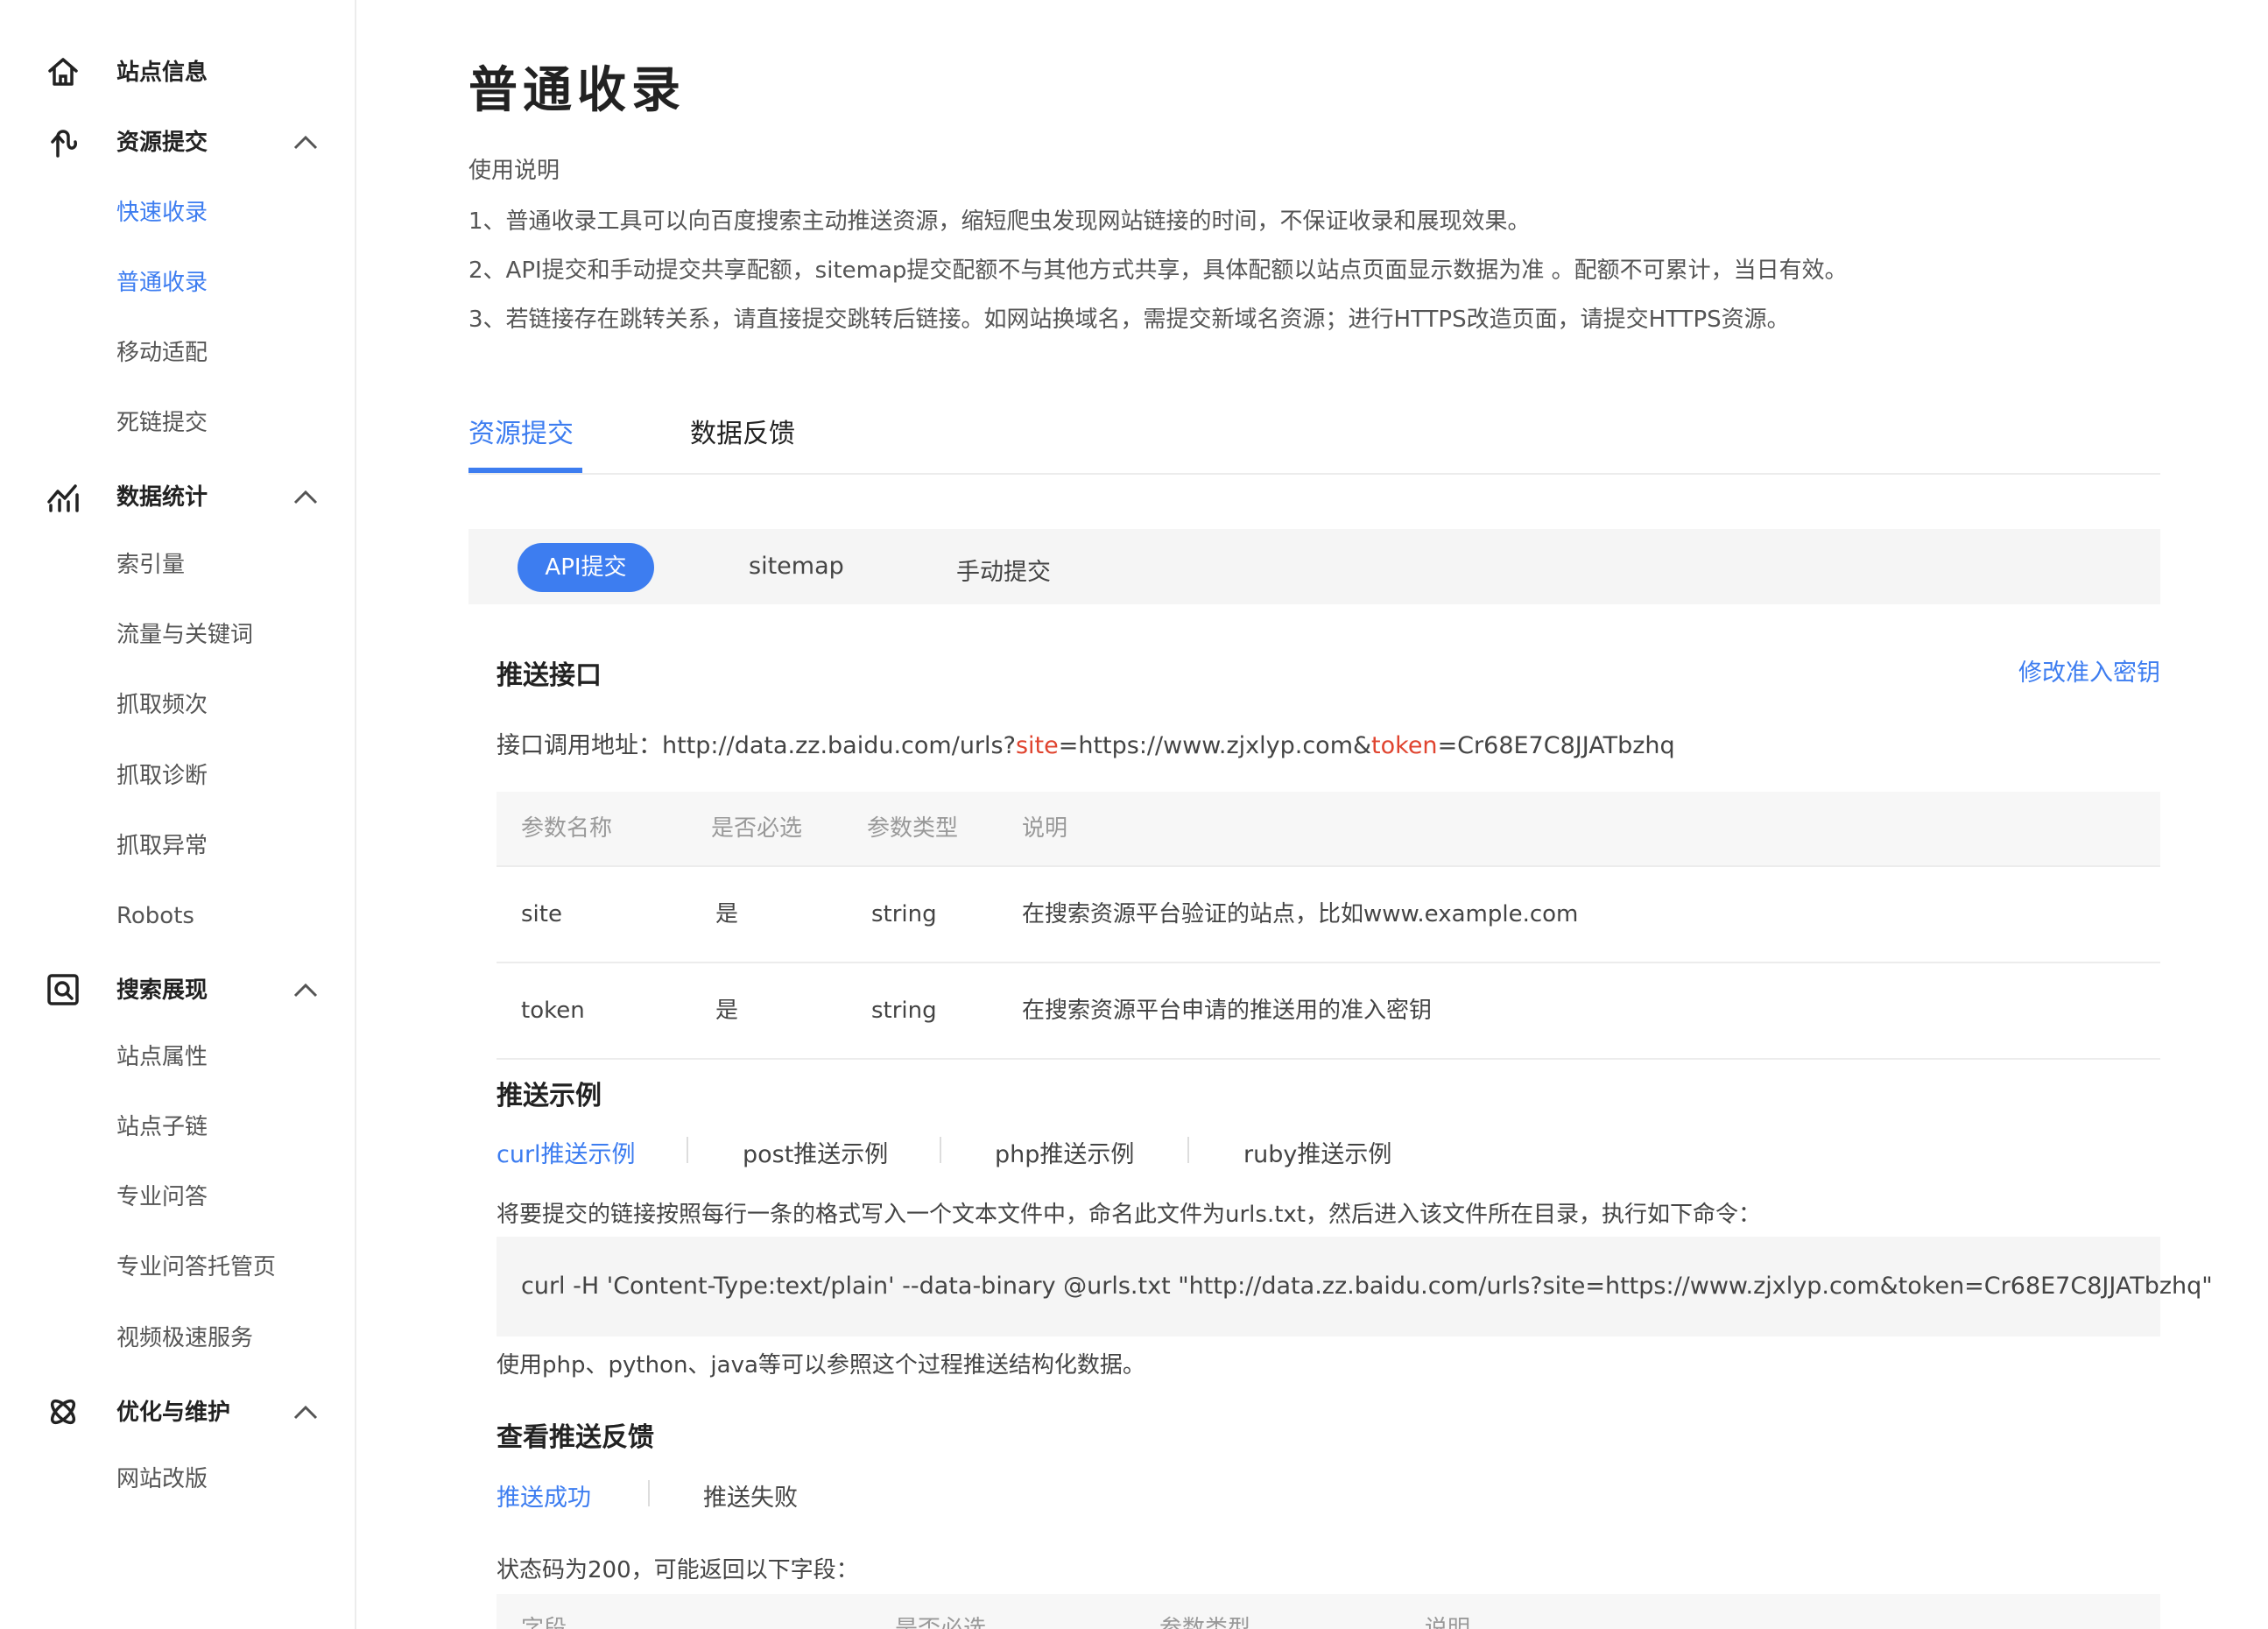  Describe the element at coordinates (162, 705) in the screenshot. I see `sidebar-item-crawl-frequency: 抓取频次` at that location.